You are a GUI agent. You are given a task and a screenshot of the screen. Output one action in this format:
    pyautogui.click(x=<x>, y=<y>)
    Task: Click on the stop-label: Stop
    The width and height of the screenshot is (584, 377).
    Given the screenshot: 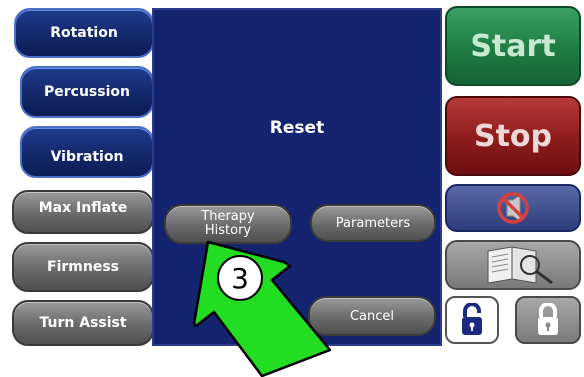 What is the action you would take?
    pyautogui.click(x=513, y=136)
    